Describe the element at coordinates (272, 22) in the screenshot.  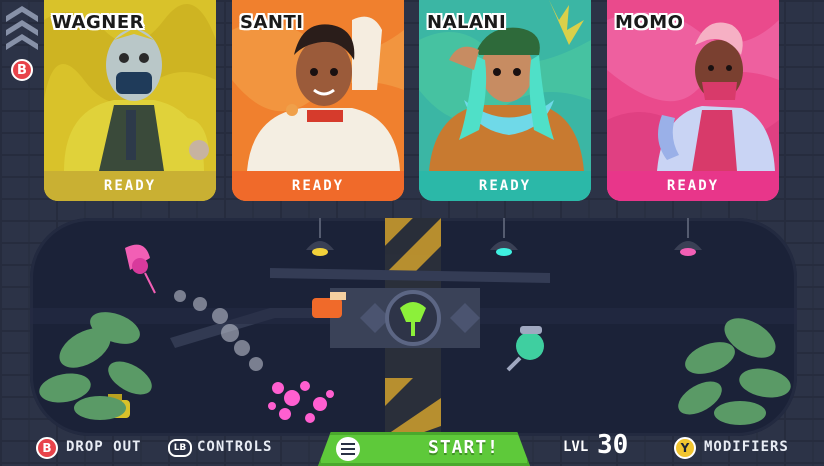
I see `character-name: SANTI` at that location.